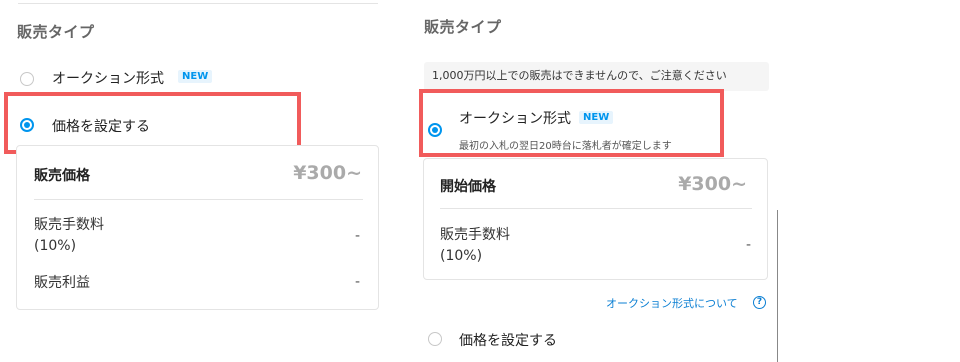 This screenshot has height=362, width=960. Describe the element at coordinates (475, 235) in the screenshot. I see `right-fee-label: 販売手数料` at that location.